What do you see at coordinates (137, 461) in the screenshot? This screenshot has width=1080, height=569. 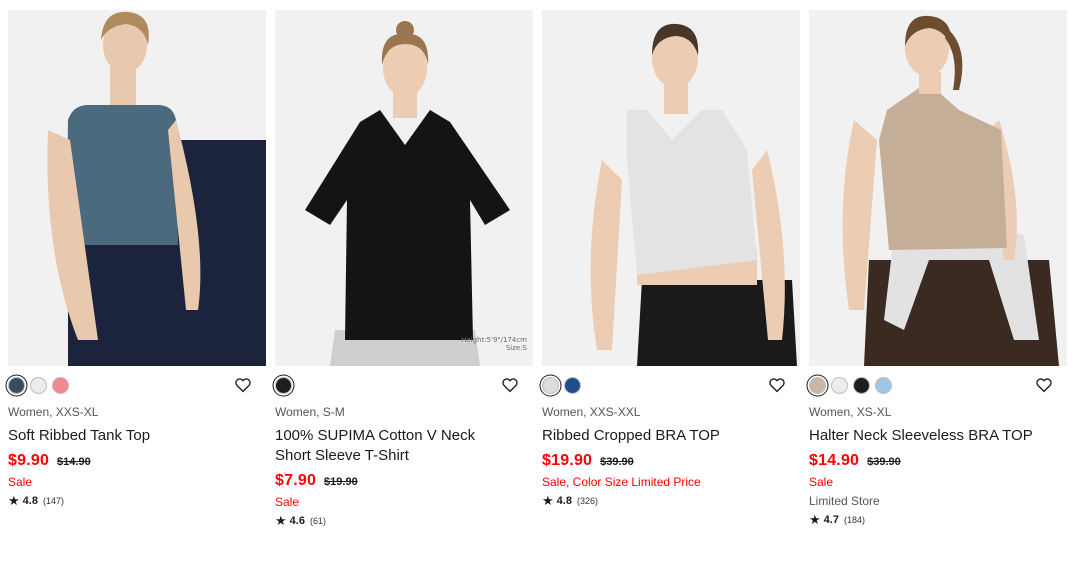 I see `price-block: $9.90 $14.90` at bounding box center [137, 461].